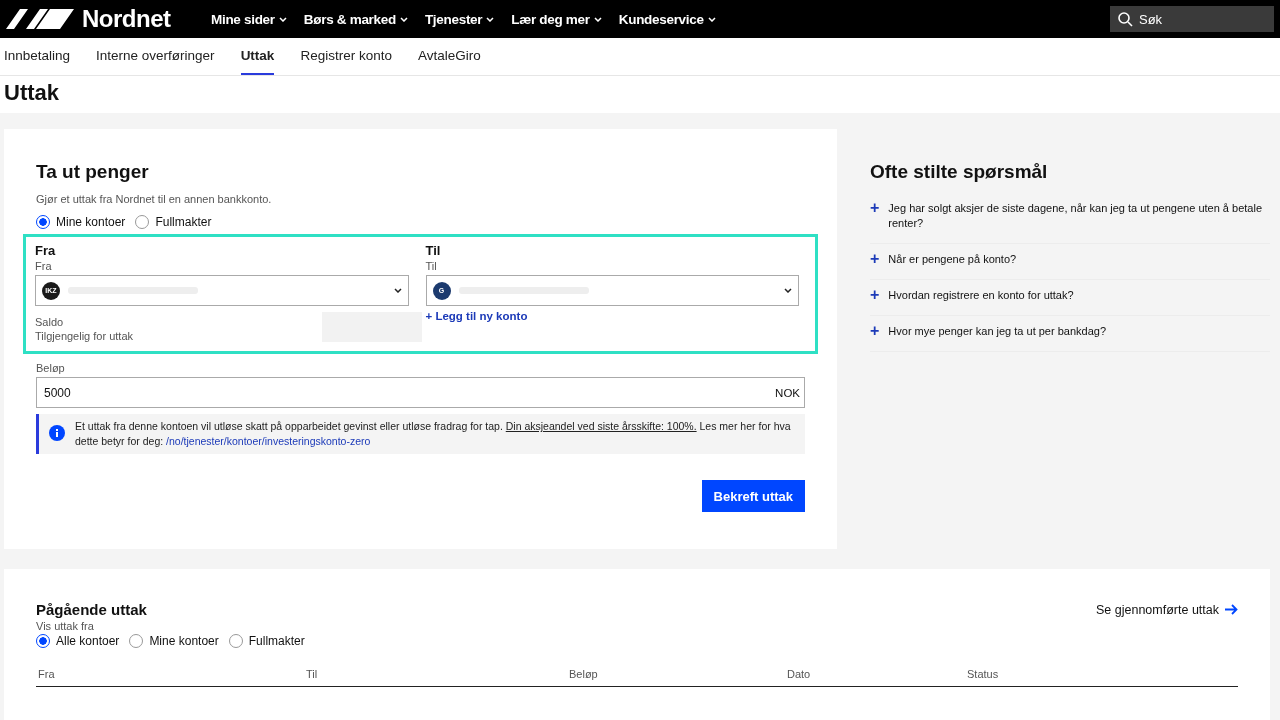 The image size is (1280, 720). I want to click on faq-title: Ofte stilte spørsmål, so click(959, 172).